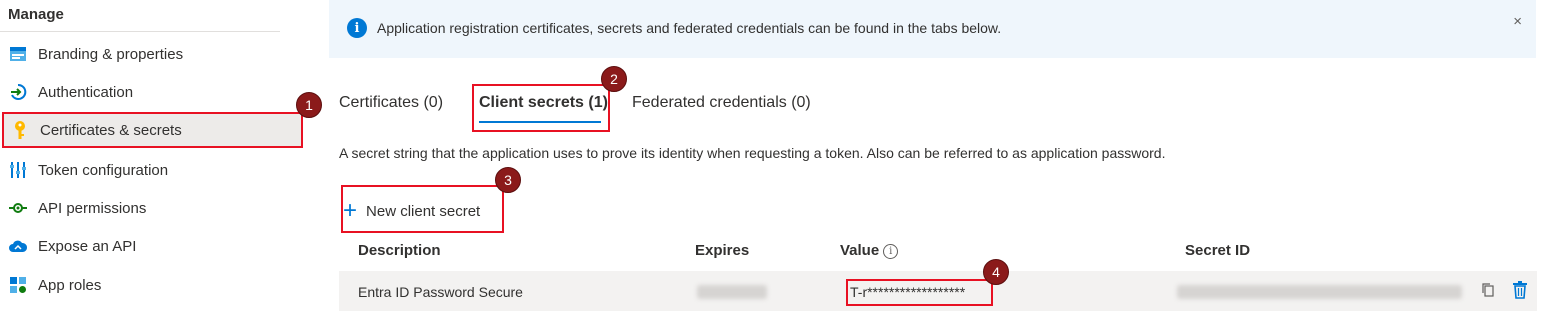  Describe the element at coordinates (391, 103) in the screenshot. I see `tab-certificates: Certificates (0)` at that location.